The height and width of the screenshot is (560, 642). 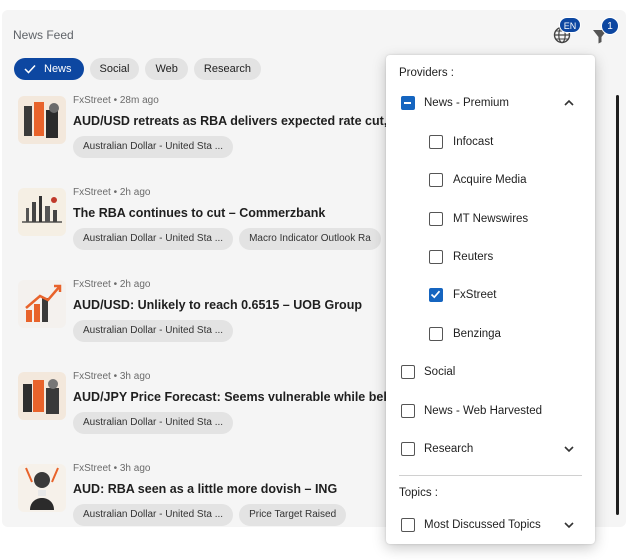 I want to click on chip-news: News, so click(x=49, y=69).